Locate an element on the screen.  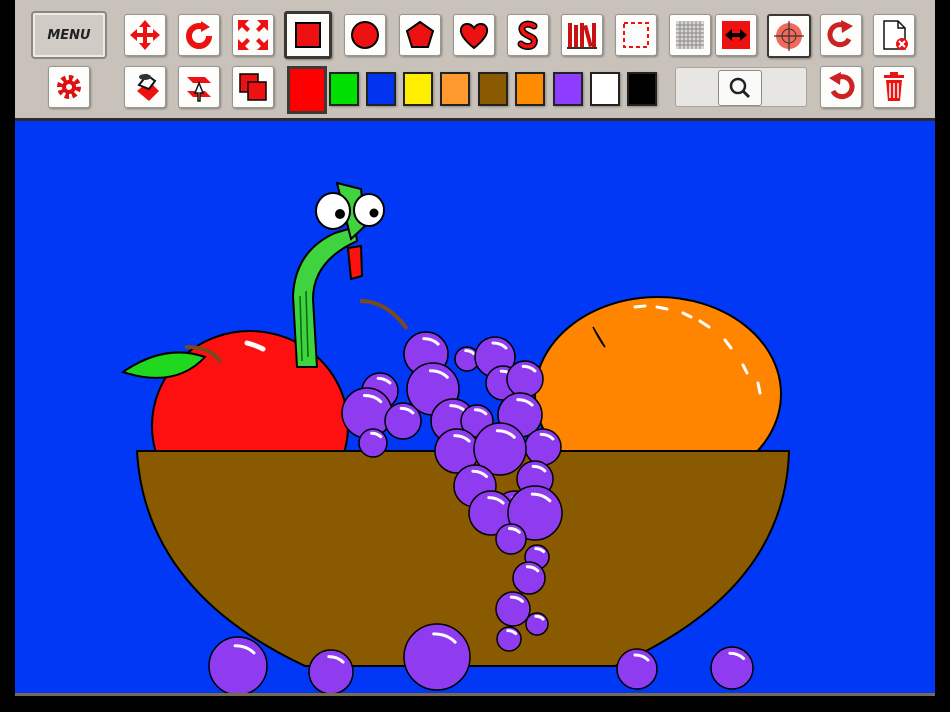
active-color-swatch is located at coordinates (307, 90).